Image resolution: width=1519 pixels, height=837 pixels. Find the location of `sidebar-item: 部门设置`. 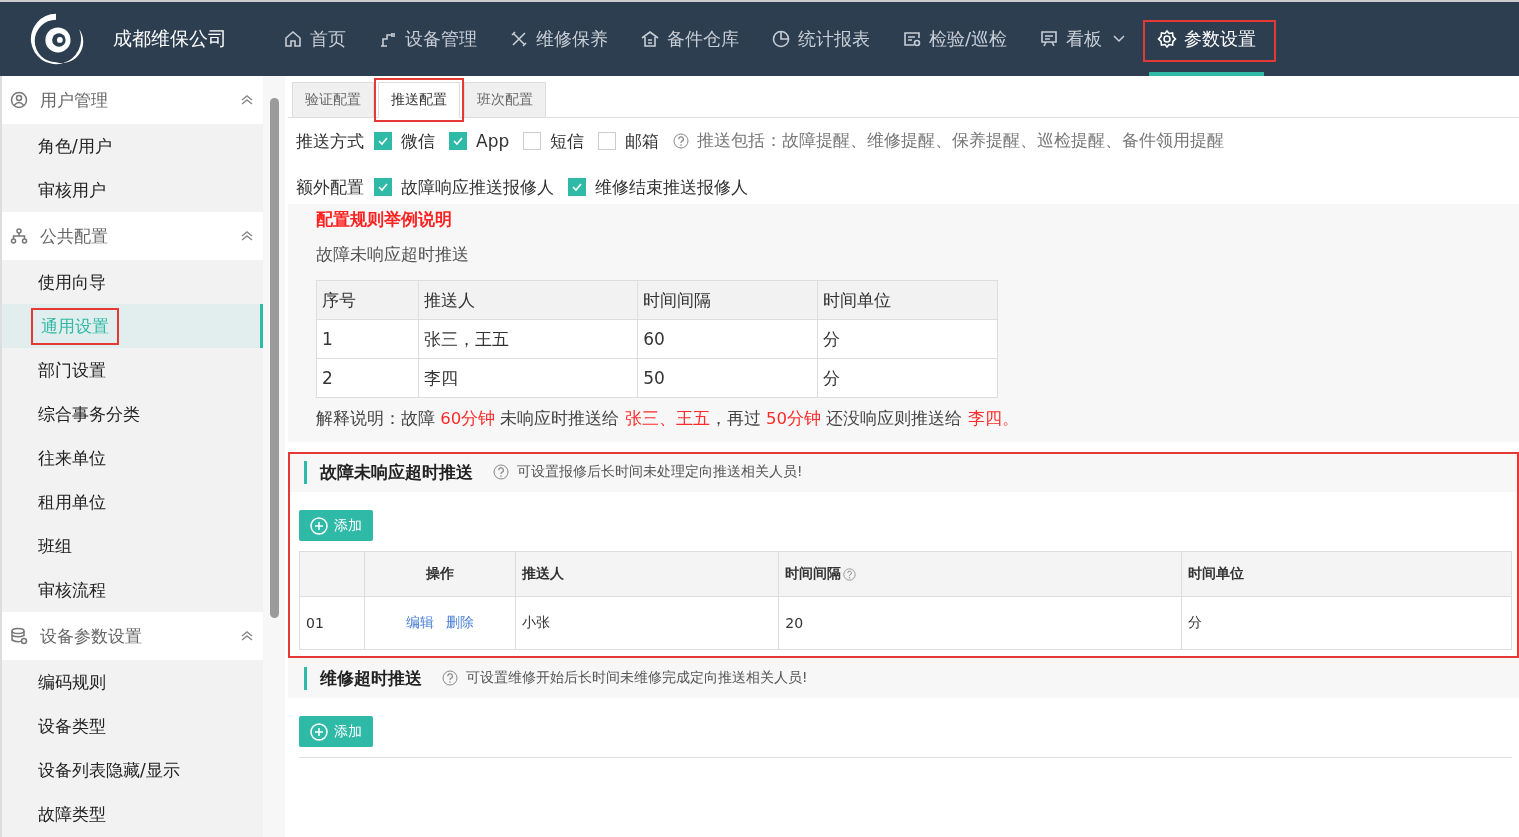

sidebar-item: 部门设置 is located at coordinates (132, 370).